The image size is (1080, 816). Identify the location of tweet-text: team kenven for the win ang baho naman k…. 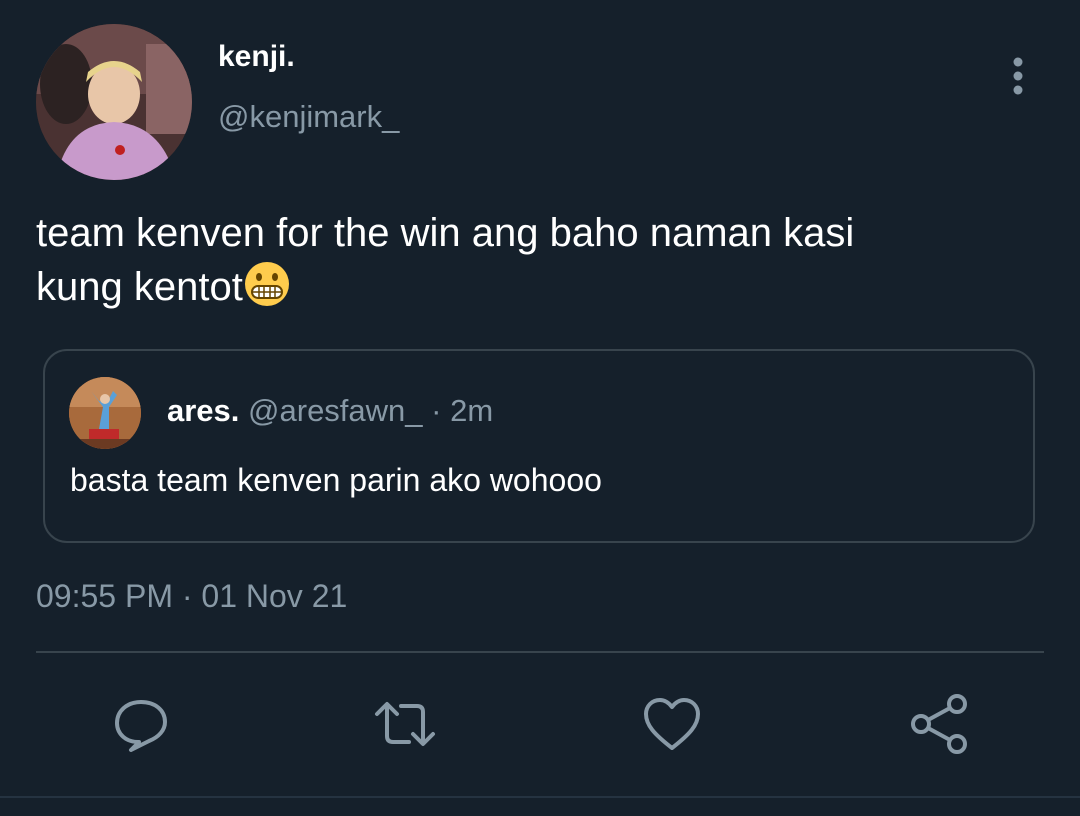
(536, 260).